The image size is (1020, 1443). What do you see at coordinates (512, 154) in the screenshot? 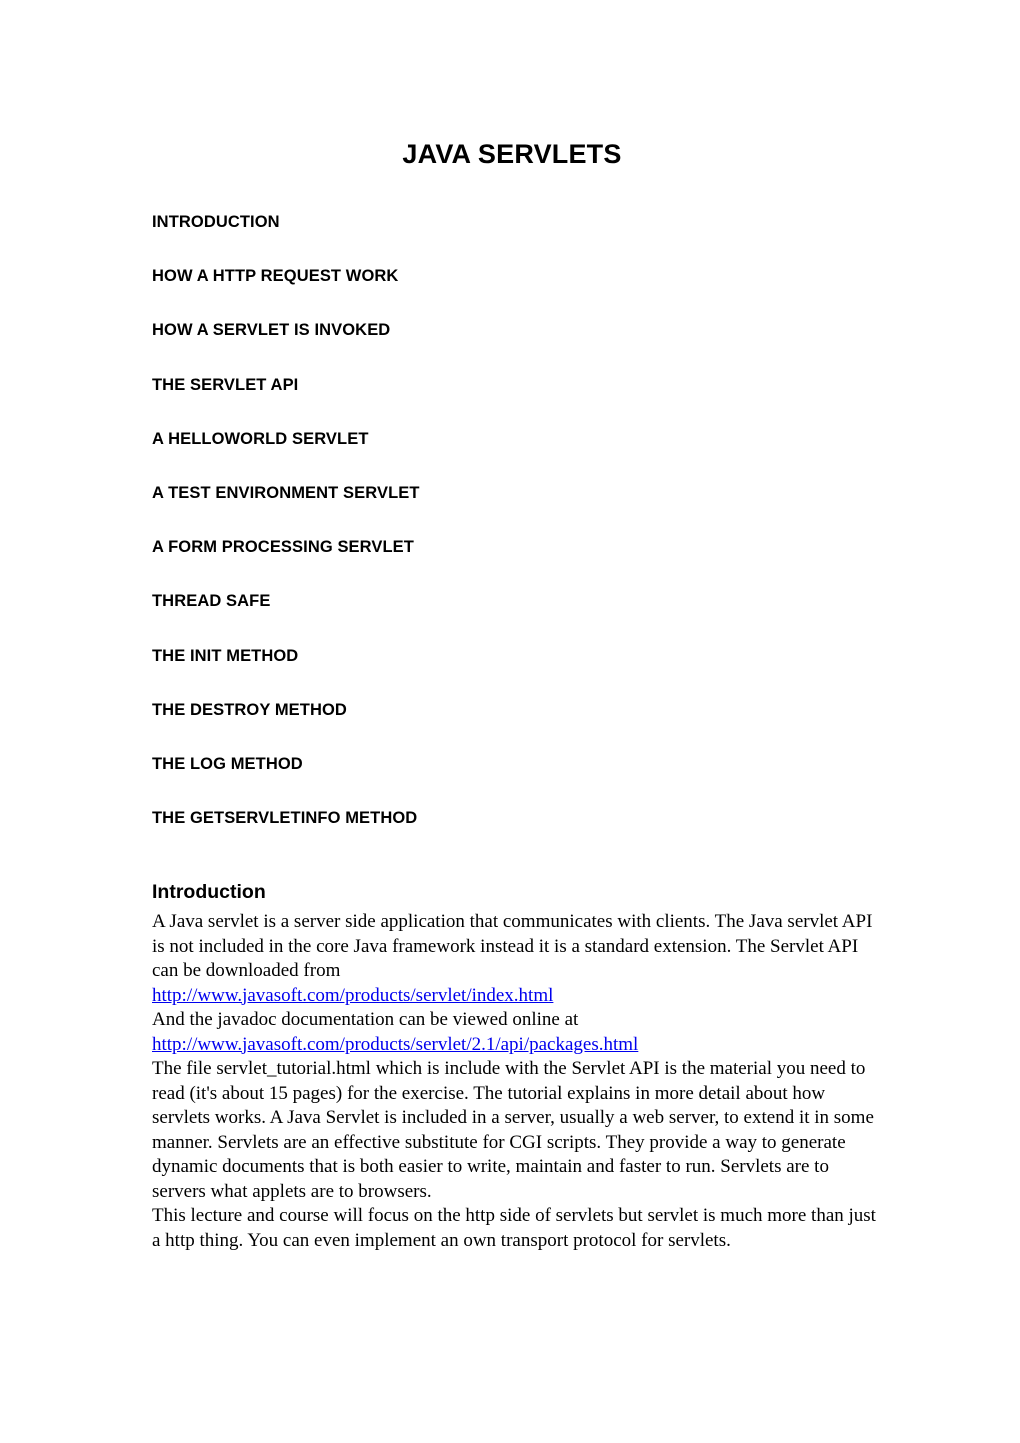
I see `page-title: JAVA SERVLETS` at bounding box center [512, 154].